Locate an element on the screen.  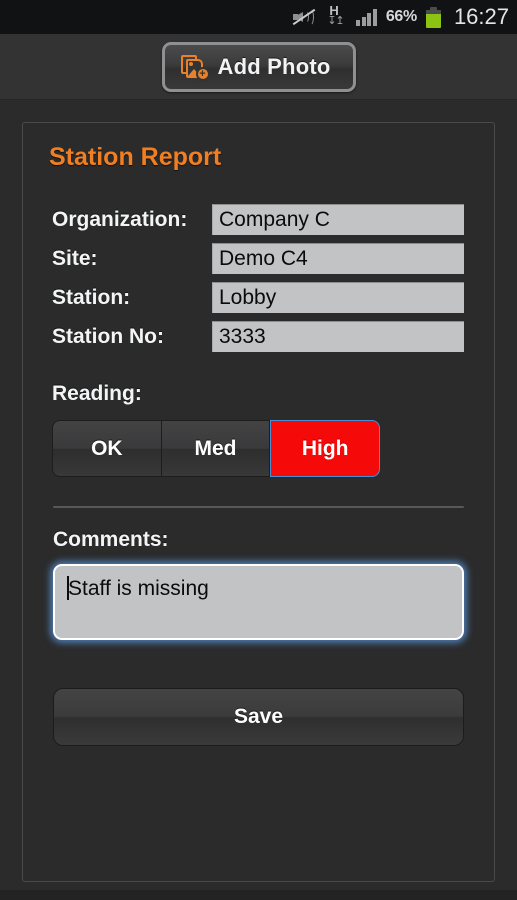
status-bar-clock: 16:27 is located at coordinates (481, 16).